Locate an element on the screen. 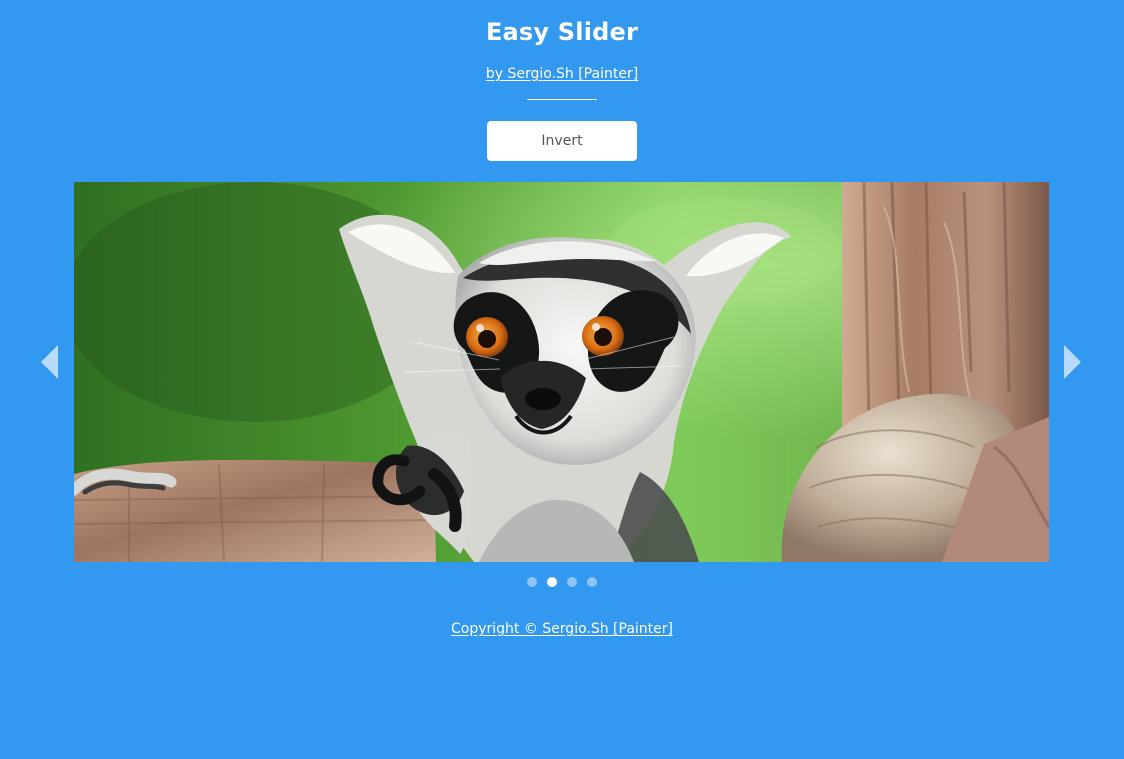  page-footer: Copyright © Sergio.Sh [Painter] is located at coordinates (562, 629).